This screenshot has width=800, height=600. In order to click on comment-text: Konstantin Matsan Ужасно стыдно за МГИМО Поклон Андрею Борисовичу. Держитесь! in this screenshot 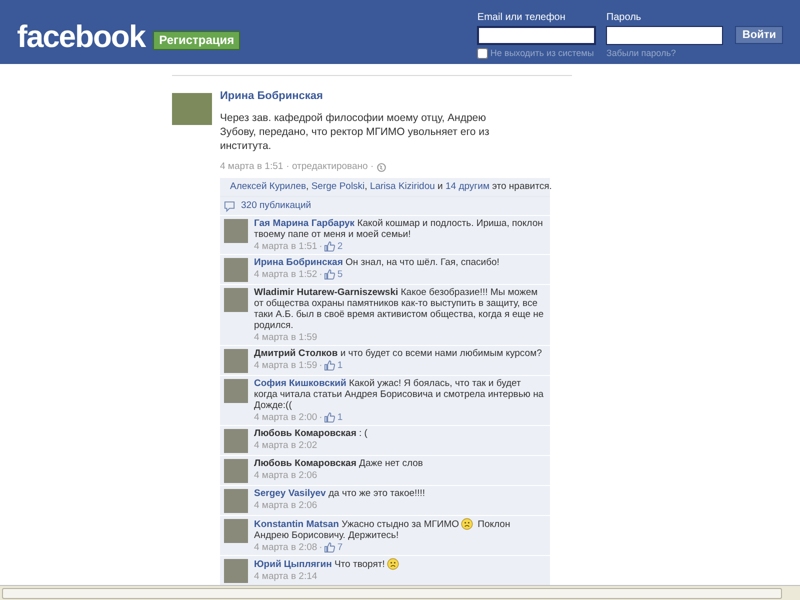, I will do `click(383, 529)`.